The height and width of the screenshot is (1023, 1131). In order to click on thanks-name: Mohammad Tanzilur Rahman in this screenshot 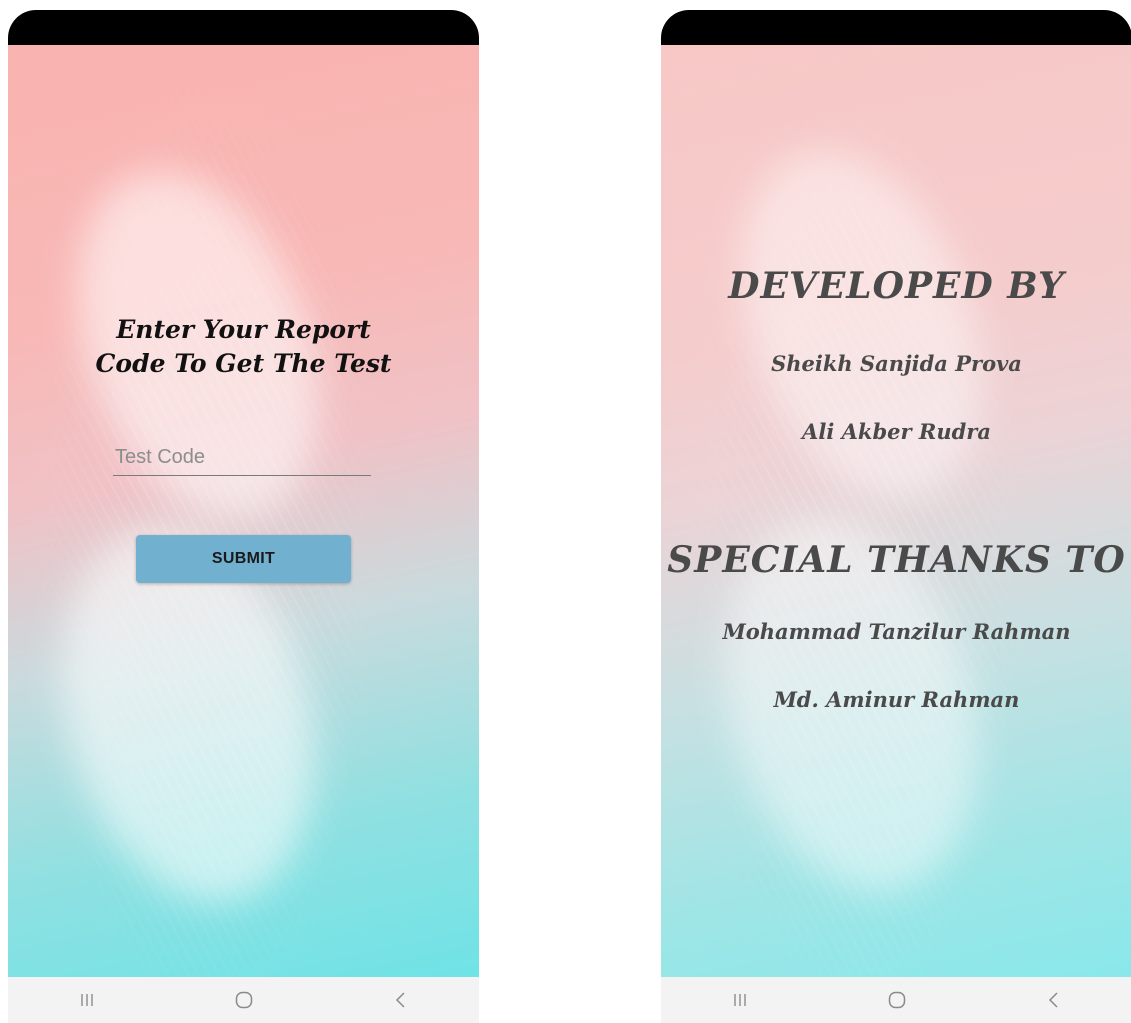, I will do `click(896, 631)`.